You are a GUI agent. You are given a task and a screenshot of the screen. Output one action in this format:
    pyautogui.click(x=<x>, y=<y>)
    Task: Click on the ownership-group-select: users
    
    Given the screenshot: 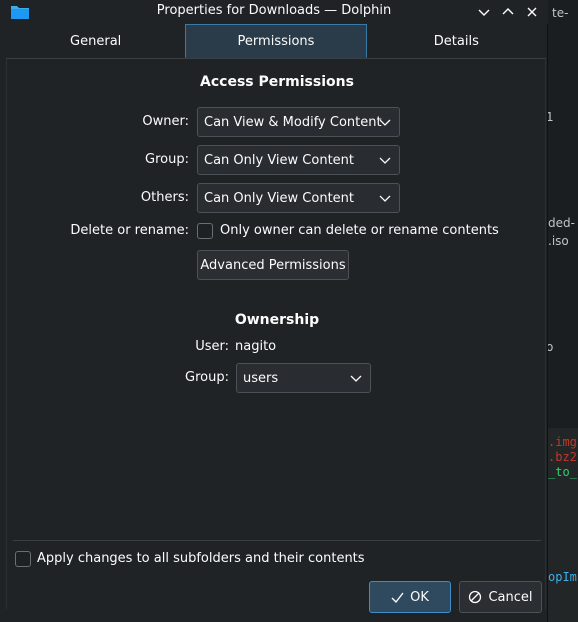 What is the action you would take?
    pyautogui.click(x=303, y=378)
    